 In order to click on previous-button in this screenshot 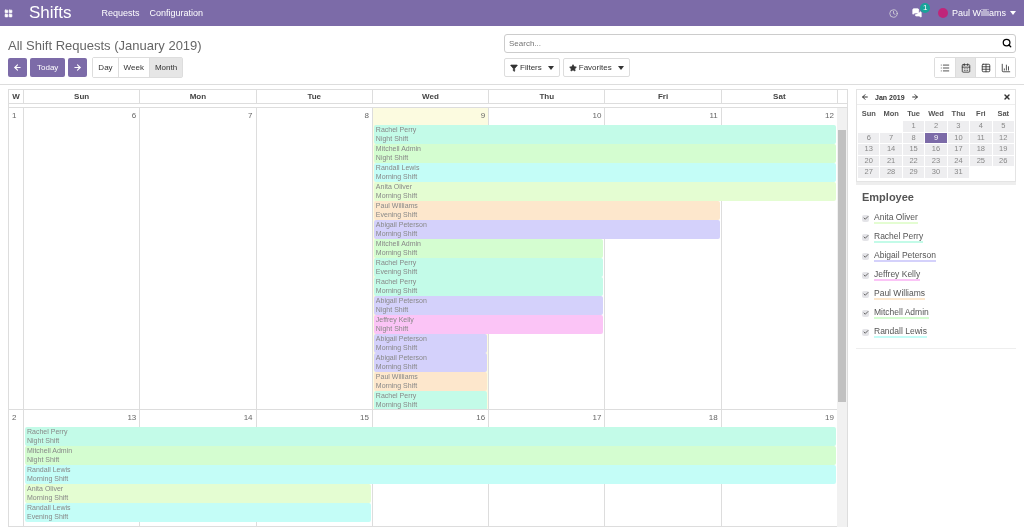, I will do `click(17, 67)`.